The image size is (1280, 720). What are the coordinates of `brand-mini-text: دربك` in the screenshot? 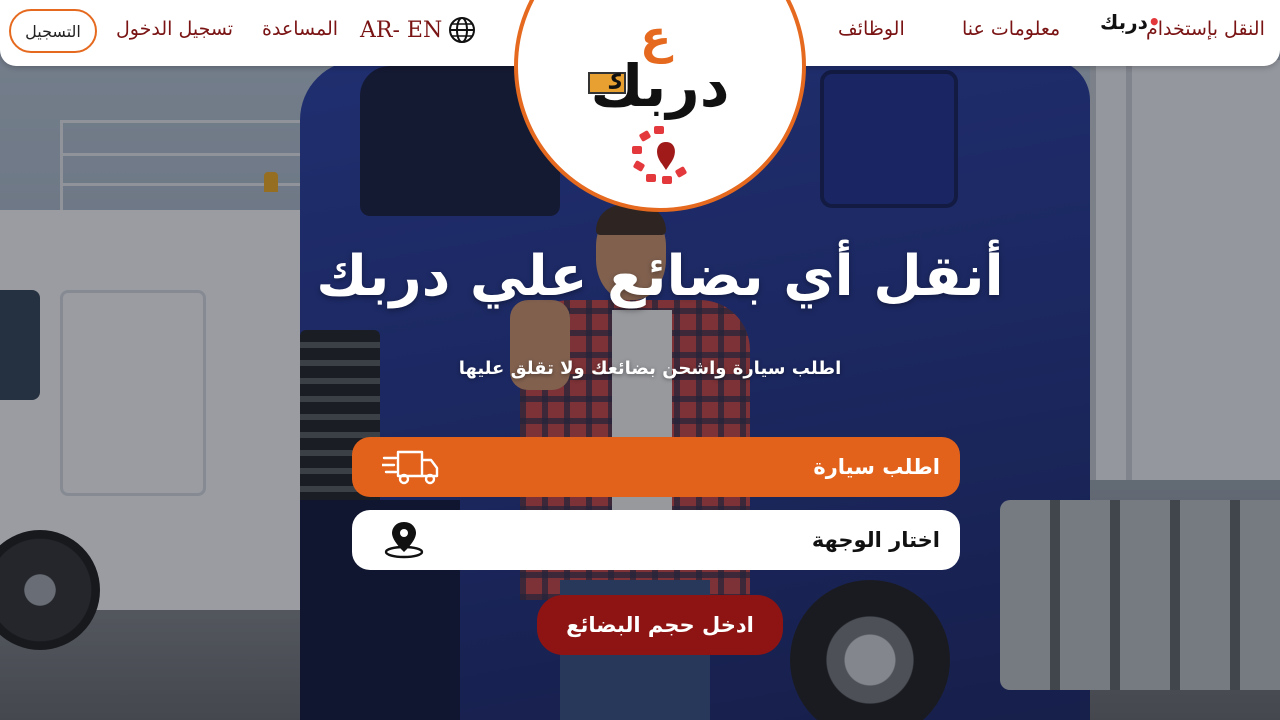 It's located at (1124, 22).